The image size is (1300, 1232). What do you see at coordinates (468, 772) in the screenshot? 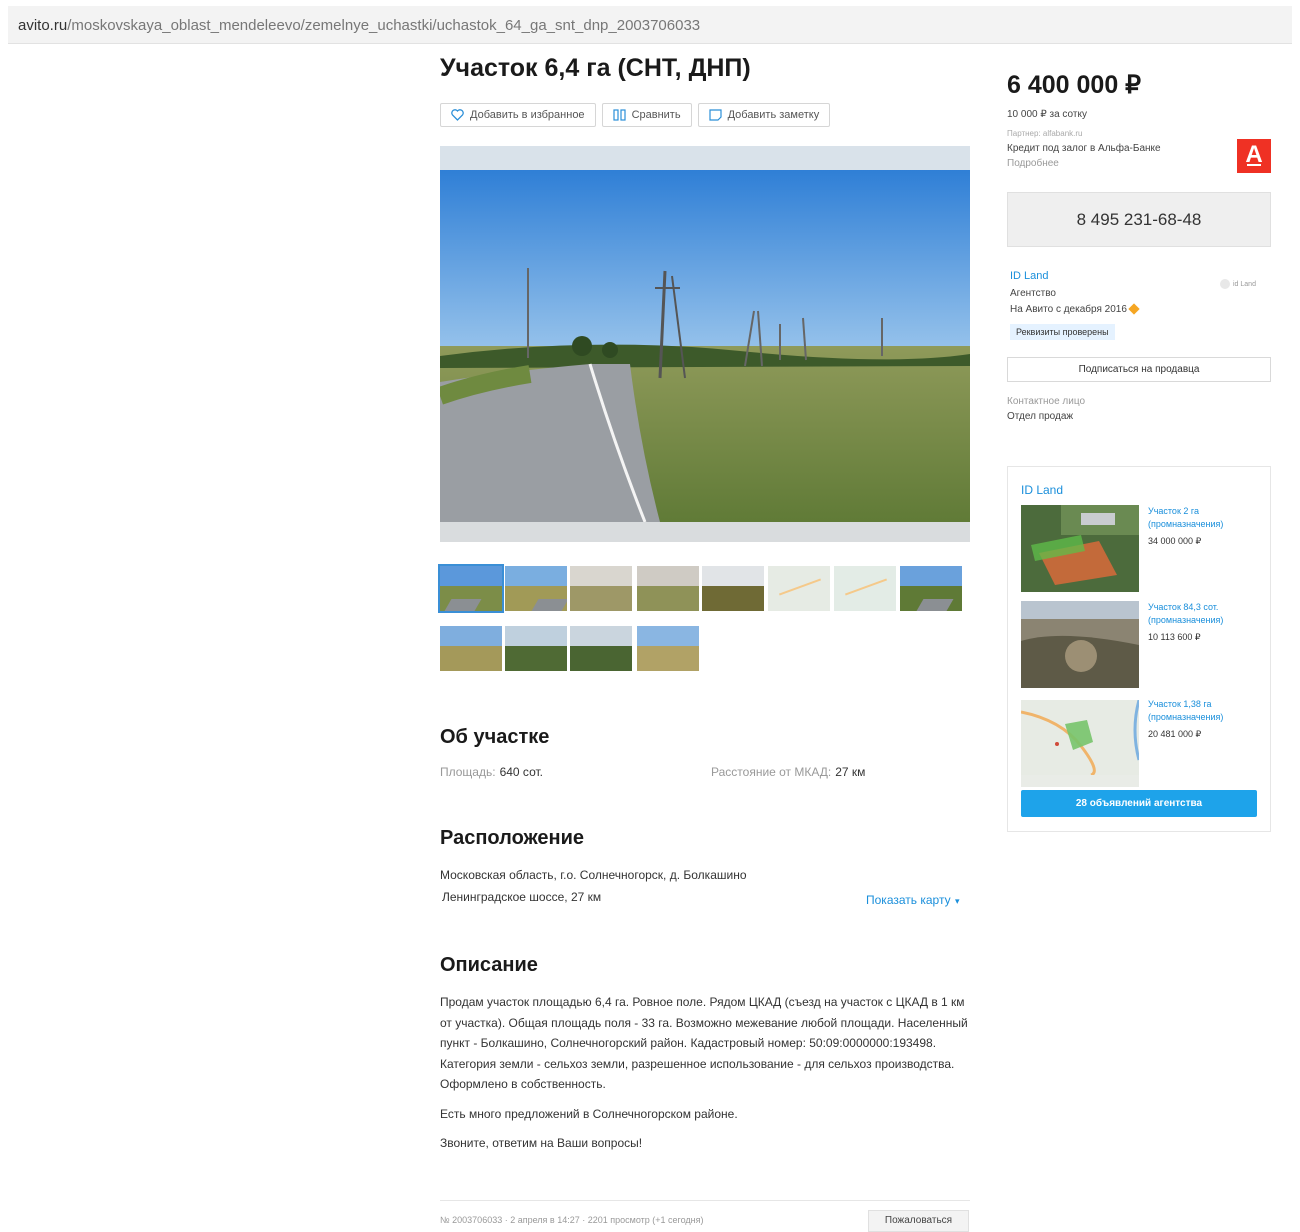
I see `area-label: Площадь:` at bounding box center [468, 772].